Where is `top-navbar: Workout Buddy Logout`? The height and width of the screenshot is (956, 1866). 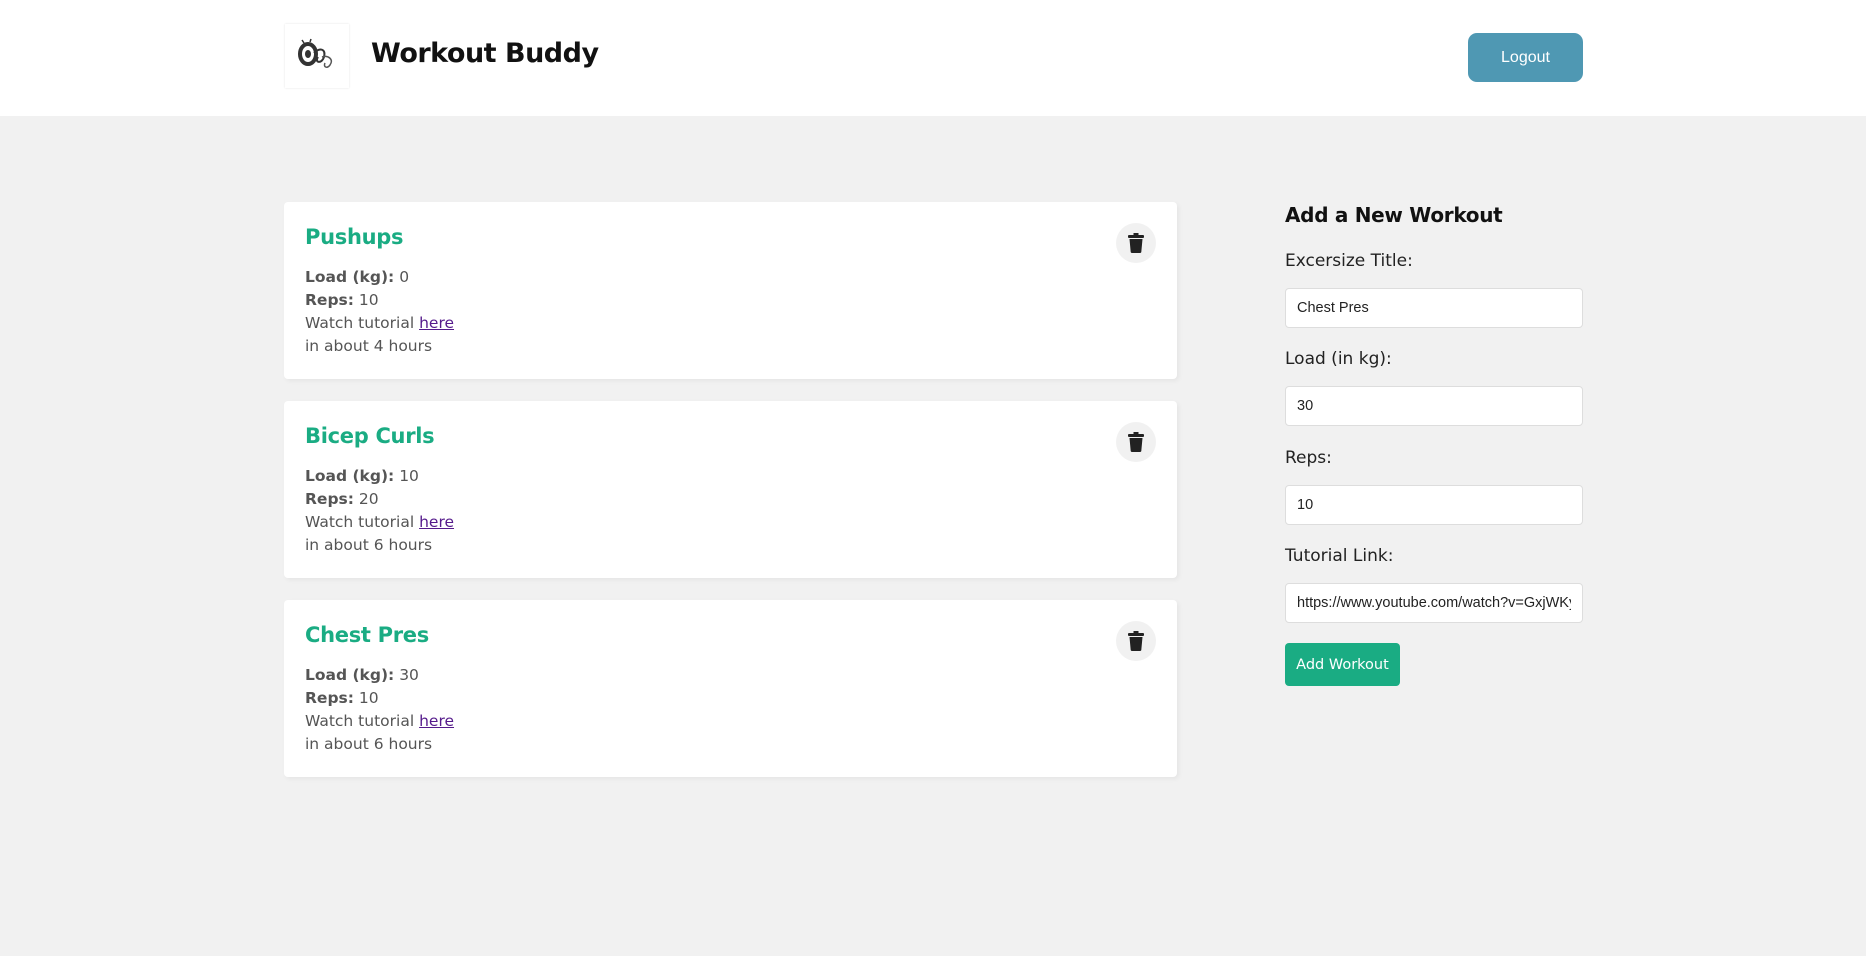
top-navbar: Workout Buddy Logout is located at coordinates (933, 58).